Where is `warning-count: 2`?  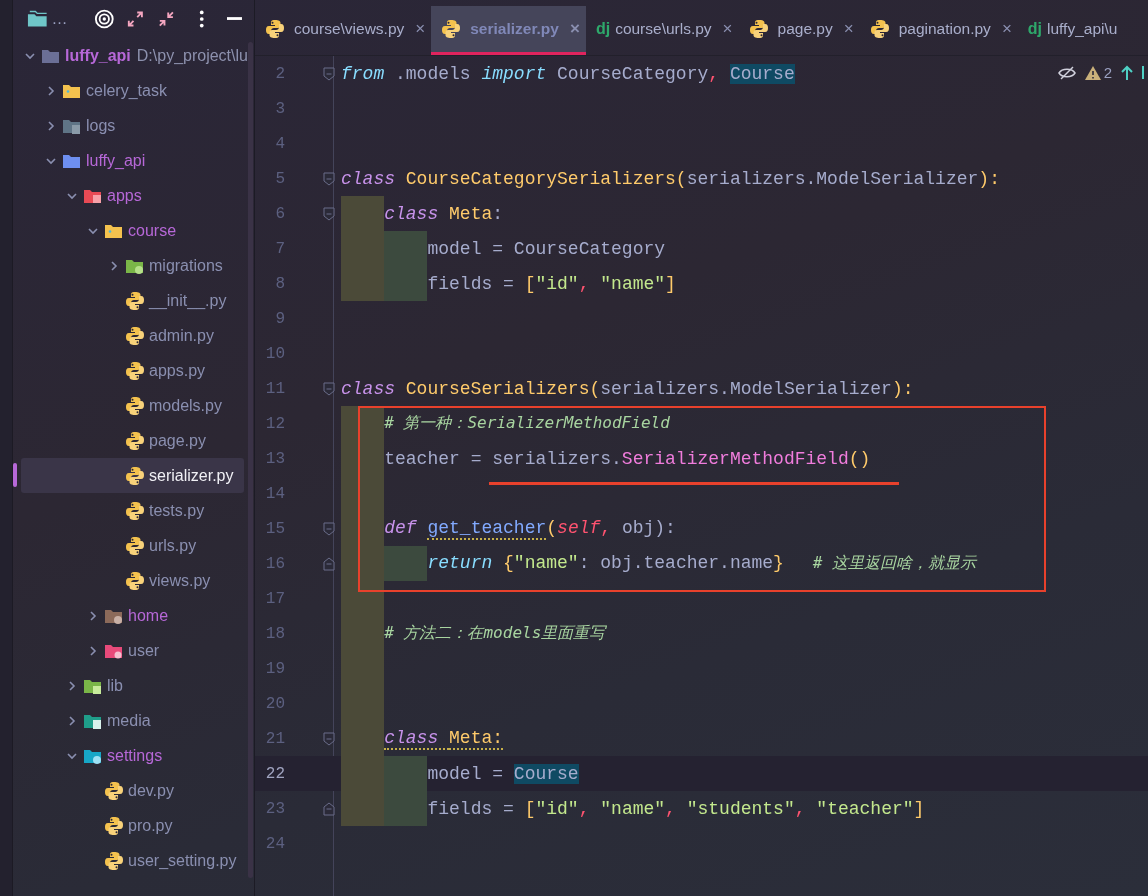
warning-count: 2 is located at coordinates (1097, 72).